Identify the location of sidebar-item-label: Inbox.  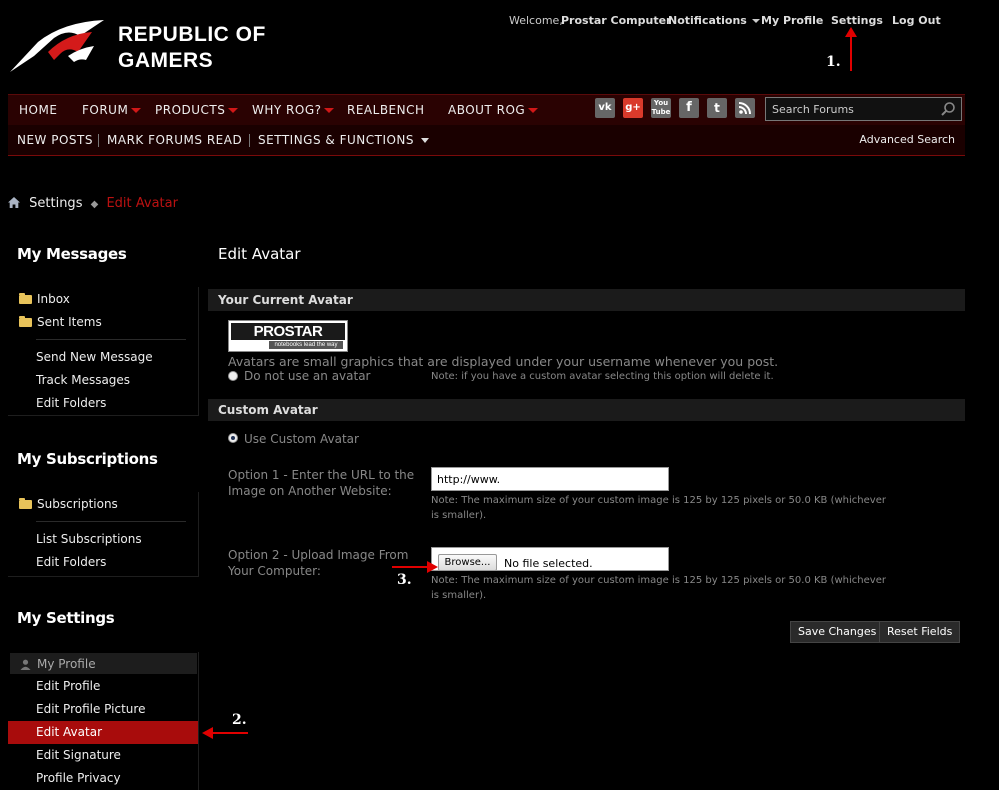
(53, 299).